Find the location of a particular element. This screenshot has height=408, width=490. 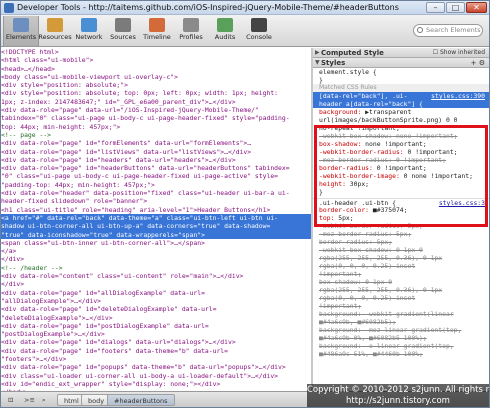

css-declaration: ■#4a6c9b, ■#6082b5); is located at coordinates (401, 322).